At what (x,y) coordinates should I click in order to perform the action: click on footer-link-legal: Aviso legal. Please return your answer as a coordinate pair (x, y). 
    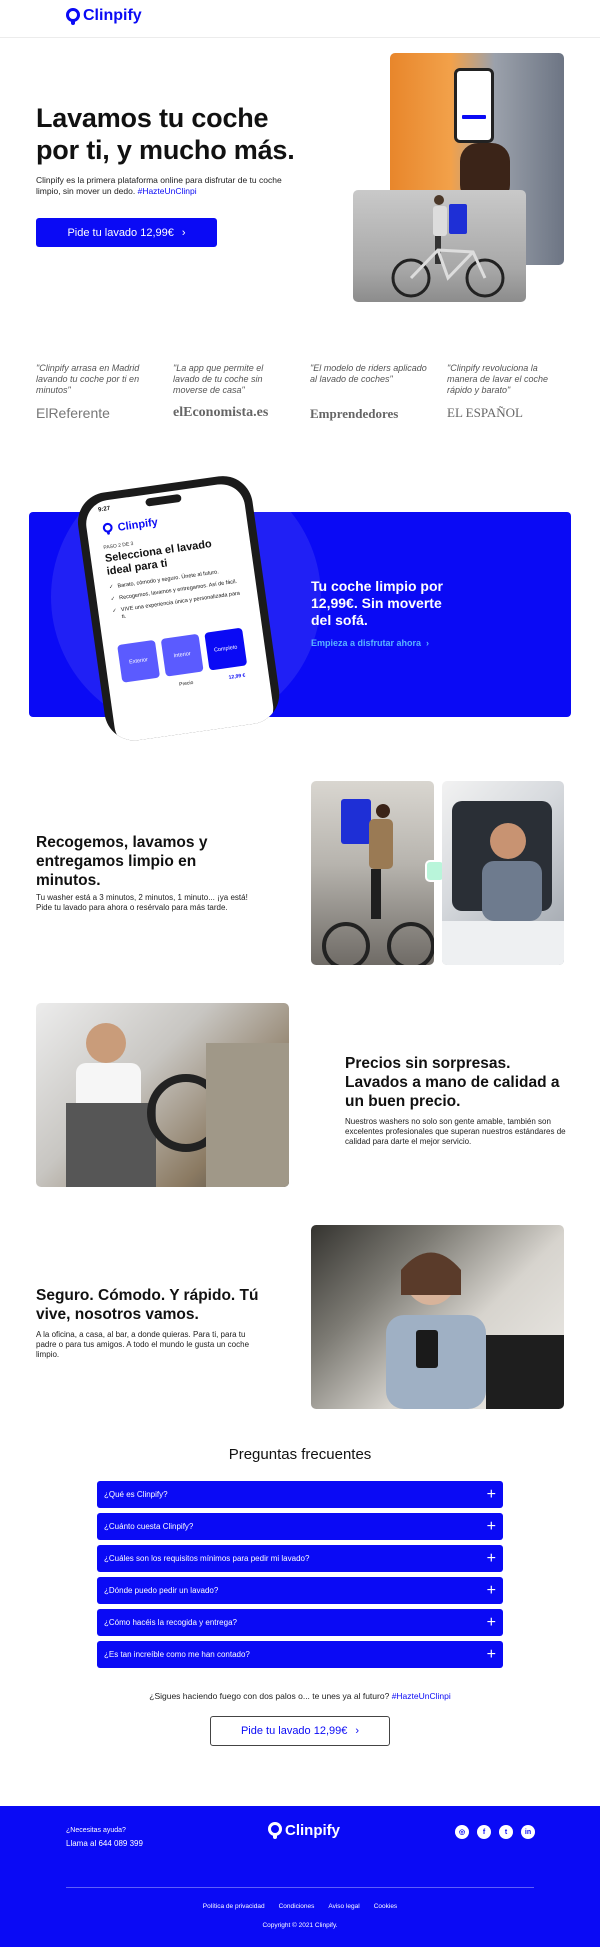
    Looking at the image, I should click on (343, 1906).